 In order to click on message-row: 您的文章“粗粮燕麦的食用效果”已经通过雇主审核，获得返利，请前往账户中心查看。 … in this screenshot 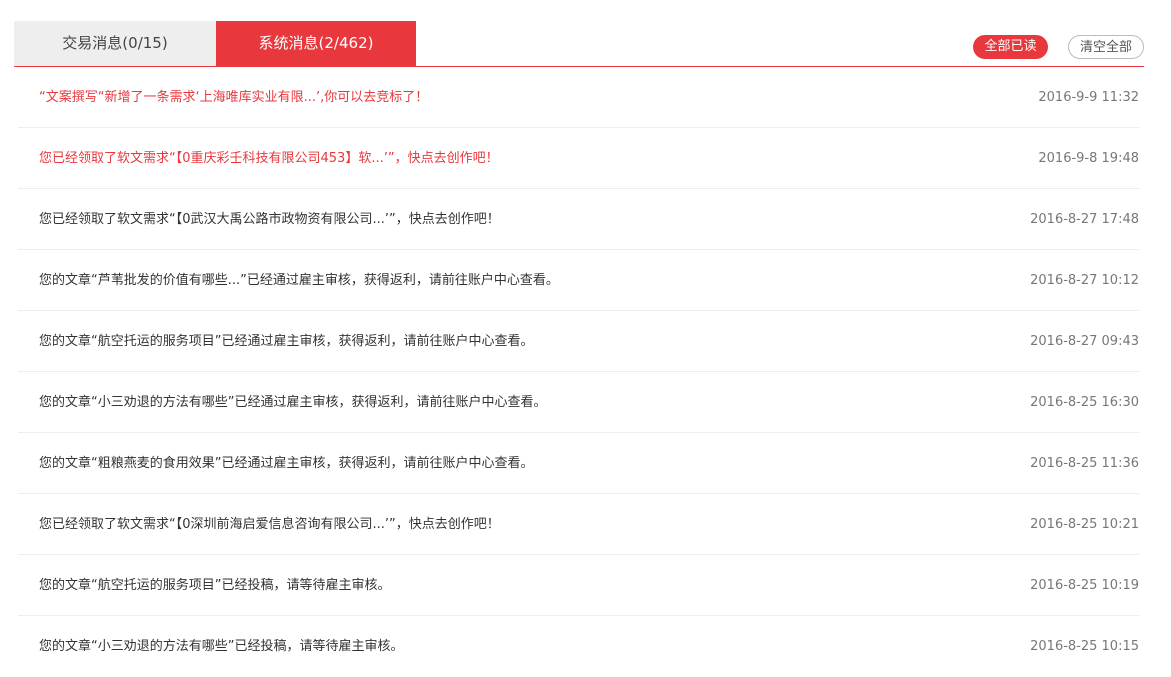, I will do `click(578, 463)`.